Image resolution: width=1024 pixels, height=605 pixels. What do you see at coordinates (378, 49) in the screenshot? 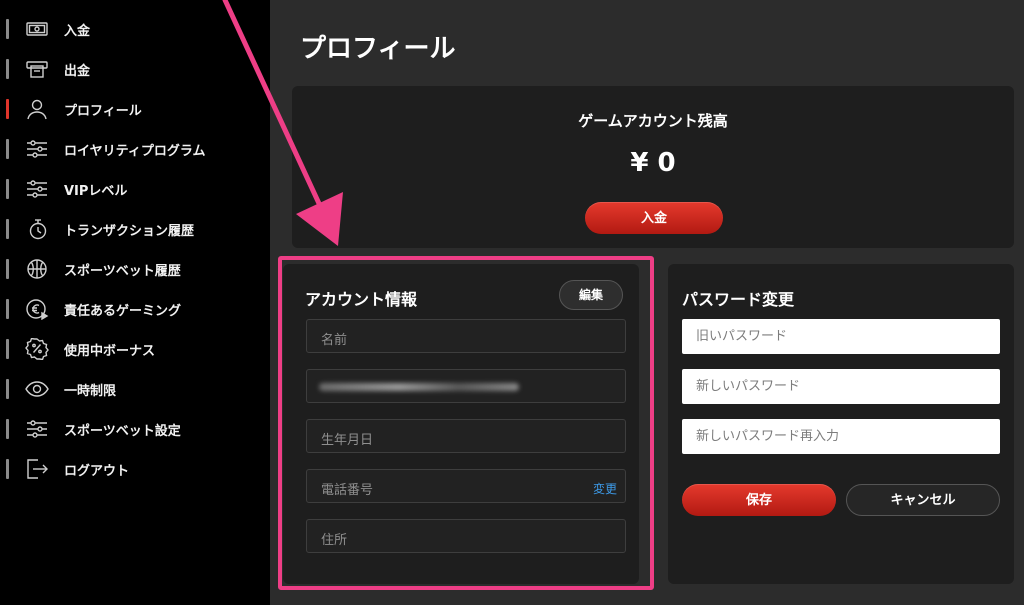
I see `page-title: プロフィール` at bounding box center [378, 49].